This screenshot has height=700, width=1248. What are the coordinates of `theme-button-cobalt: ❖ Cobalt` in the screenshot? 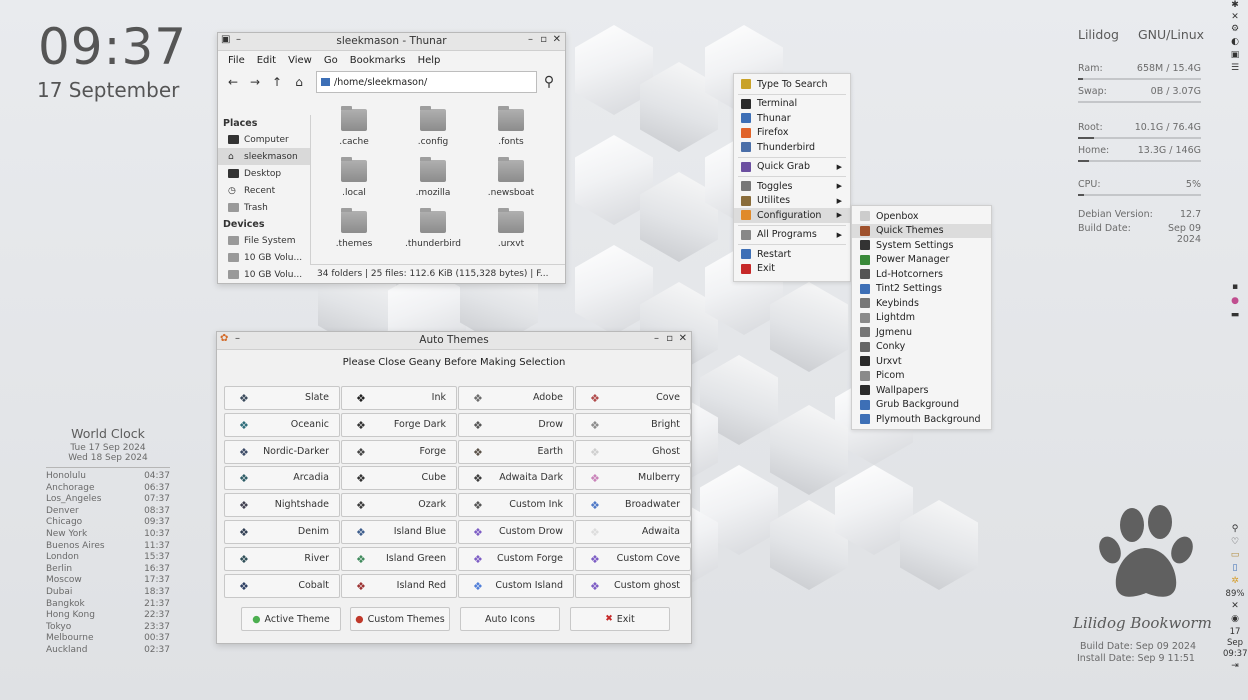 It's located at (282, 585).